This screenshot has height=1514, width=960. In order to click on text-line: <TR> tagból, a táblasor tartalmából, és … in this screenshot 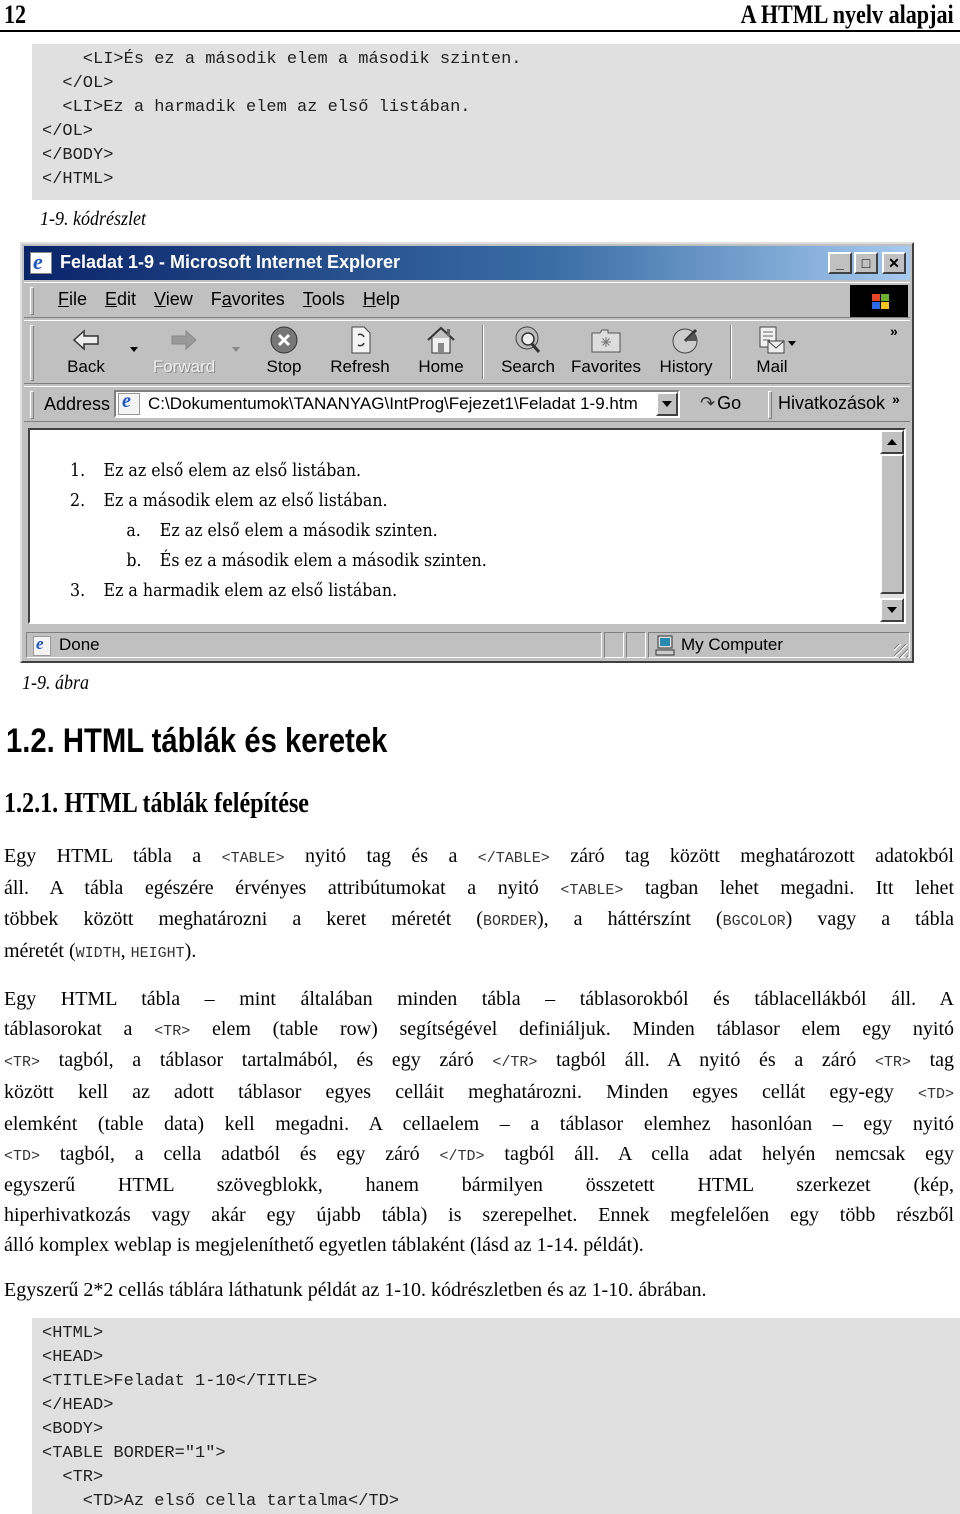, I will do `click(479, 1060)`.